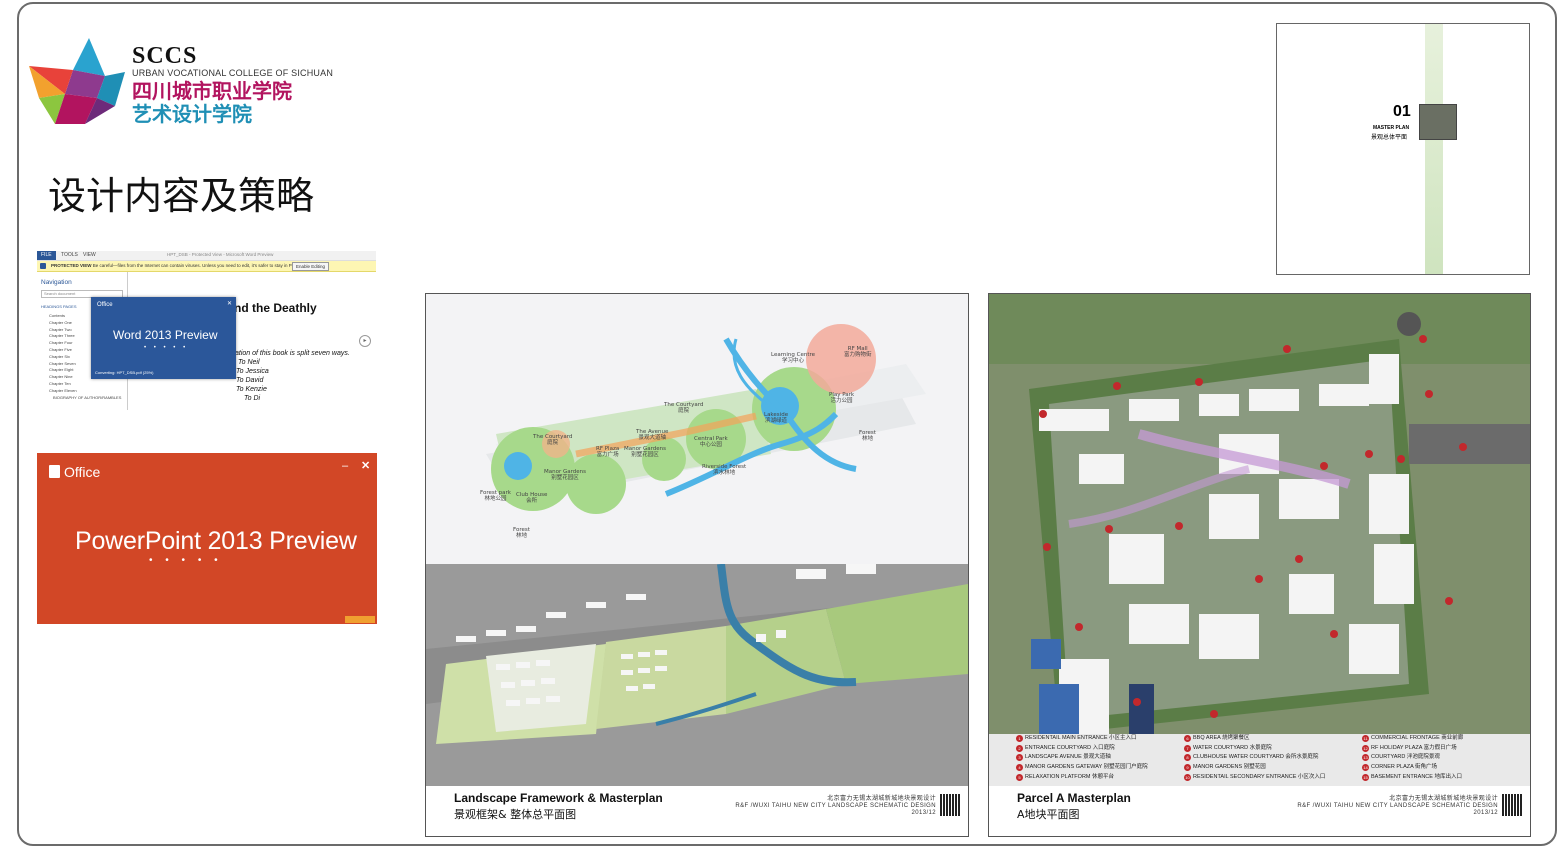 The width and height of the screenshot is (1561, 849). I want to click on slide-title: 设计内容及策略, so click(181, 196).